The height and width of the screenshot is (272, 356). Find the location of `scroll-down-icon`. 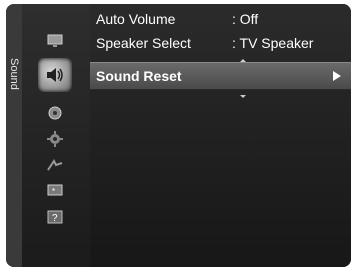

scroll-down-icon is located at coordinates (243, 96).